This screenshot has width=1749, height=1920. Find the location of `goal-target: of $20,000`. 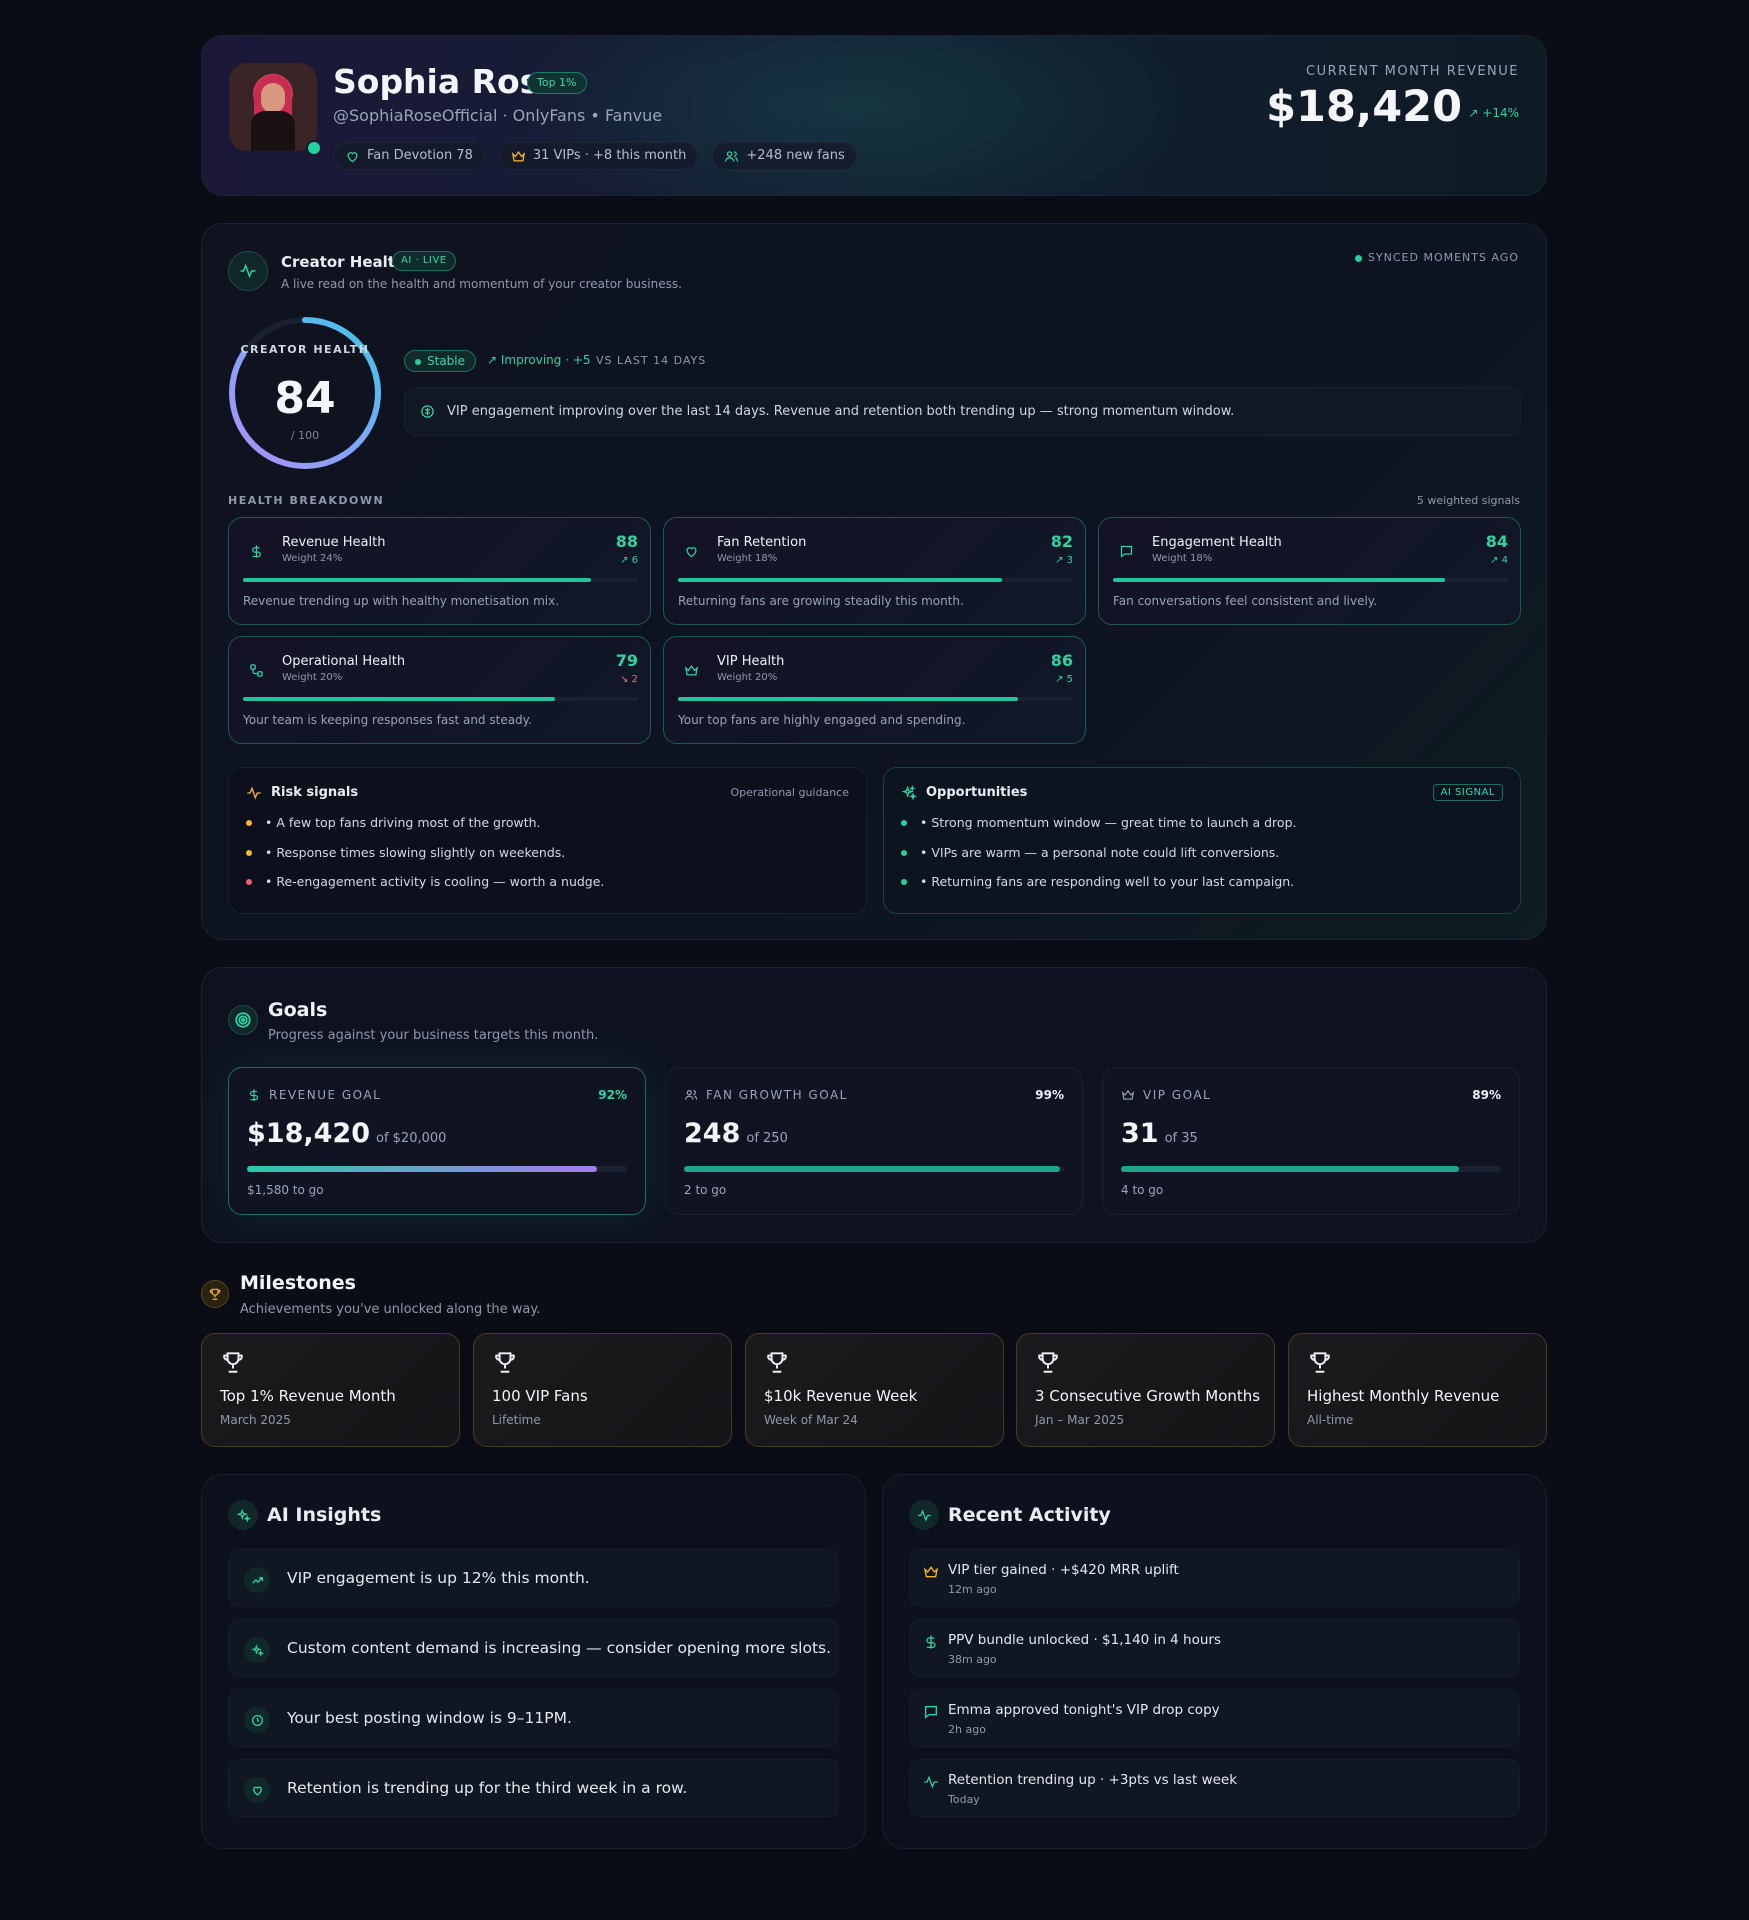

goal-target: of $20,000 is located at coordinates (411, 1138).